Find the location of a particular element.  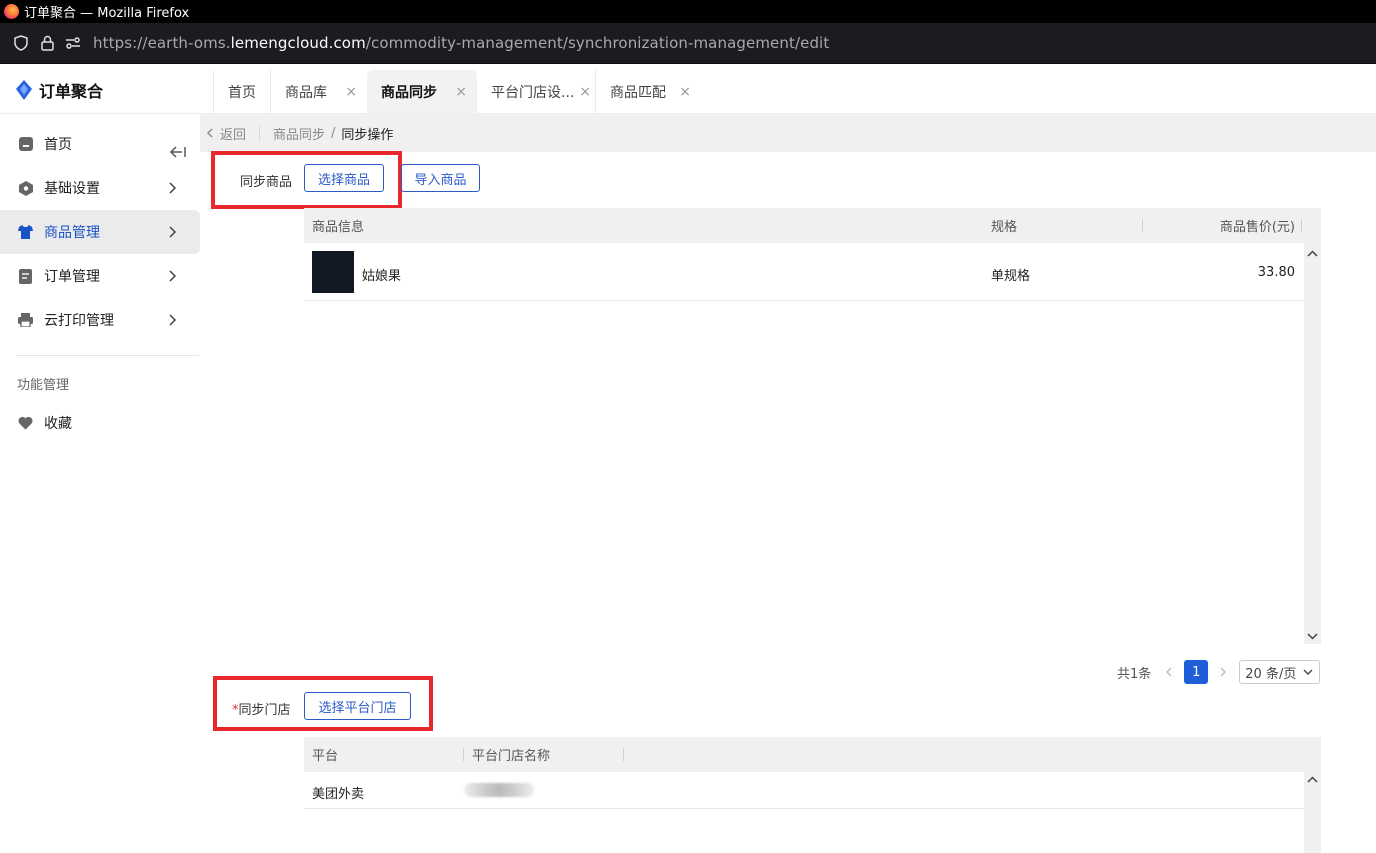

tab-product-sync: 商品同步 × is located at coordinates (422, 92).